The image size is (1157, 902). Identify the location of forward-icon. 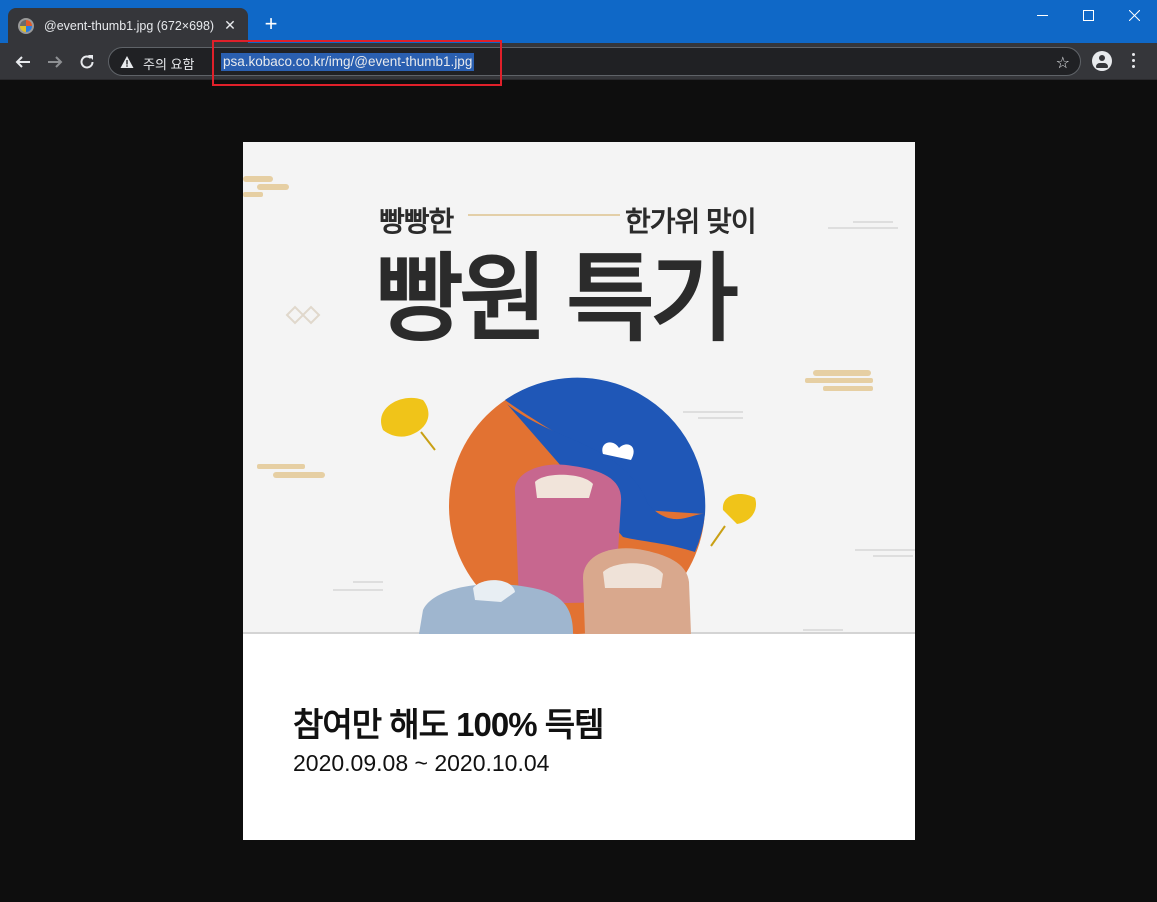
(55, 62).